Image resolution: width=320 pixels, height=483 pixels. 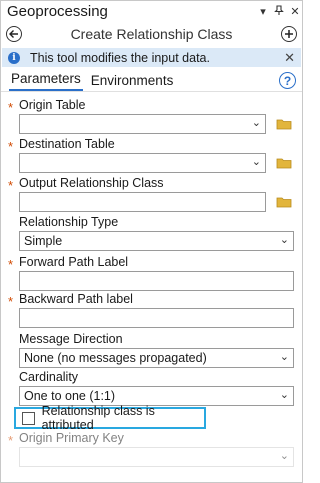 I want to click on relationship-type-dropdown: Simple ⌄, so click(x=156, y=241).